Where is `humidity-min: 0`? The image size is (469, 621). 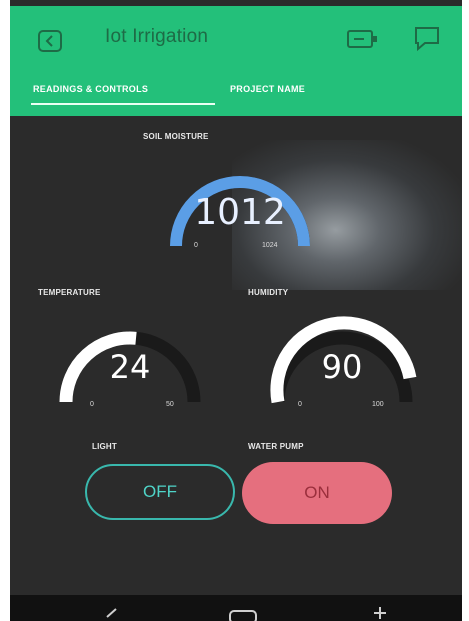
humidity-min: 0 is located at coordinates (300, 404).